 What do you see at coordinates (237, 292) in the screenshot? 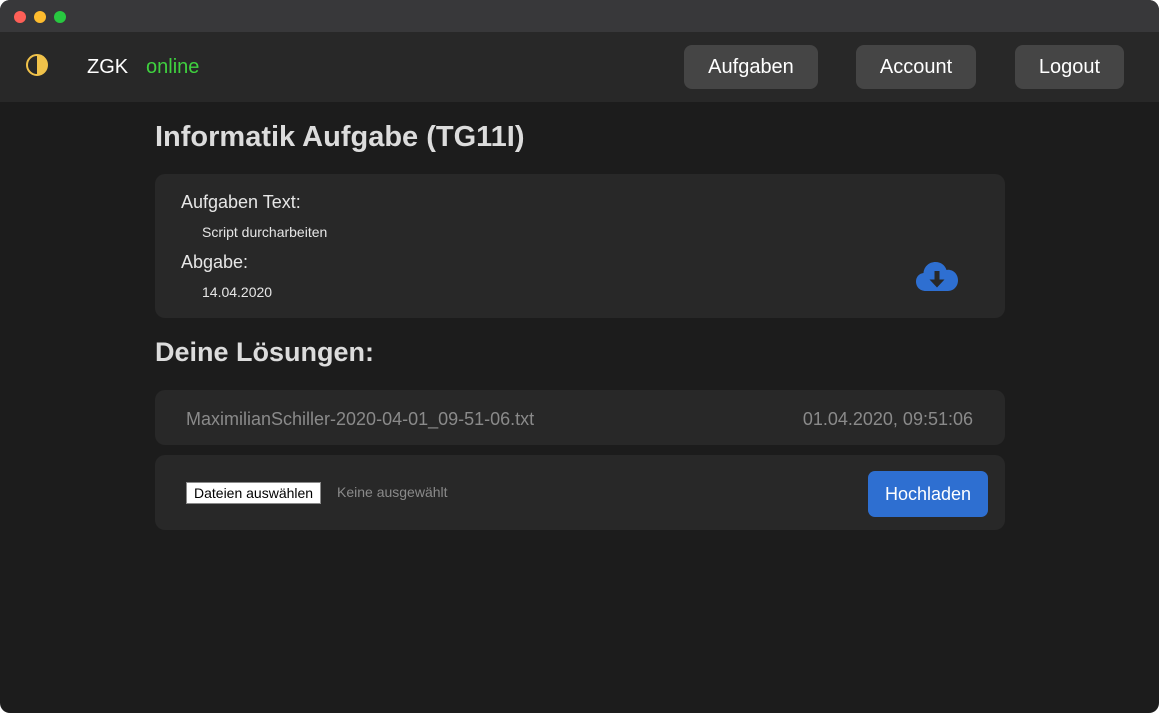
I see `due-date-value: 14.04.2020` at bounding box center [237, 292].